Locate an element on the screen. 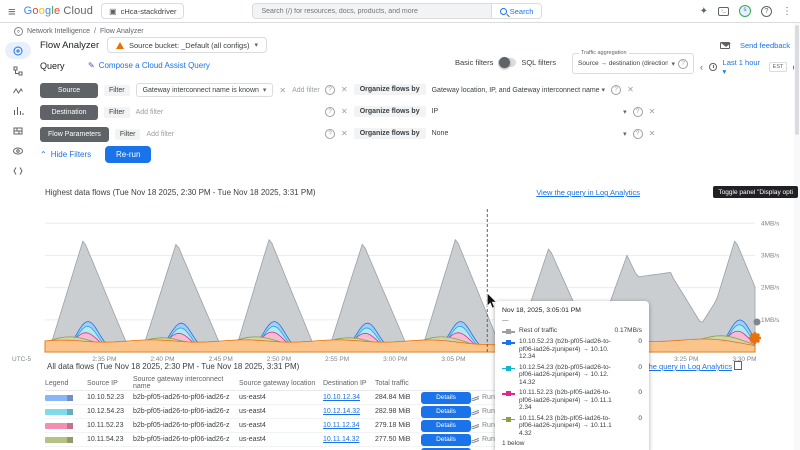  y-axis-label: 3MB/s is located at coordinates (770, 255).